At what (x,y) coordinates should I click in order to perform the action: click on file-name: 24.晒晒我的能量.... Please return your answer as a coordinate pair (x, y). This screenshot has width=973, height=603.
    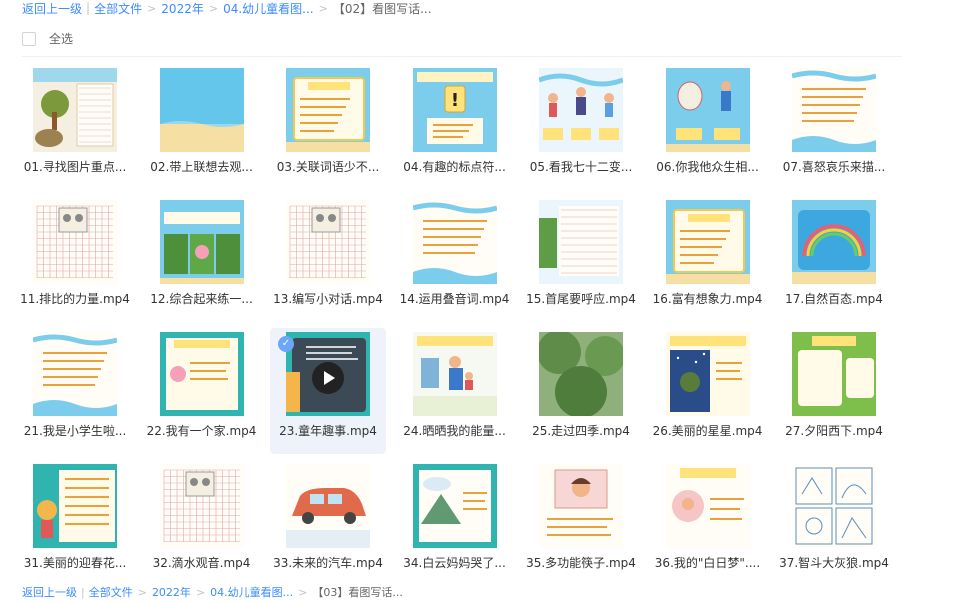
    Looking at the image, I should click on (455, 430).